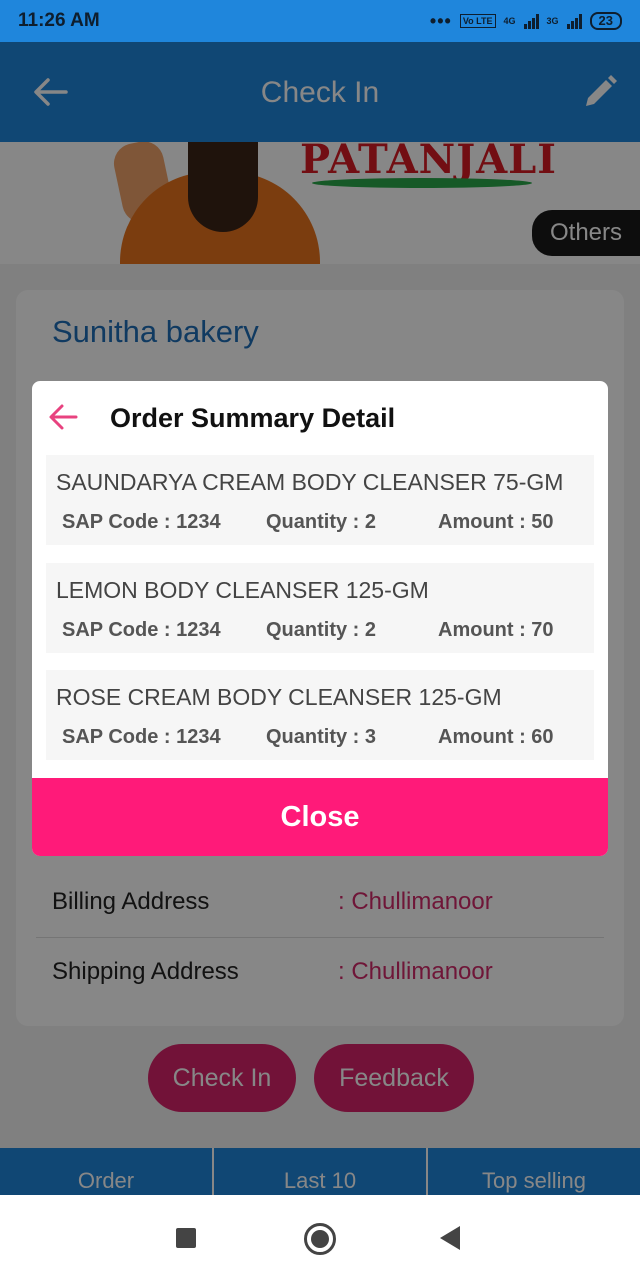 This screenshot has height=1280, width=640. What do you see at coordinates (186, 1238) in the screenshot?
I see `recents-icon` at bounding box center [186, 1238].